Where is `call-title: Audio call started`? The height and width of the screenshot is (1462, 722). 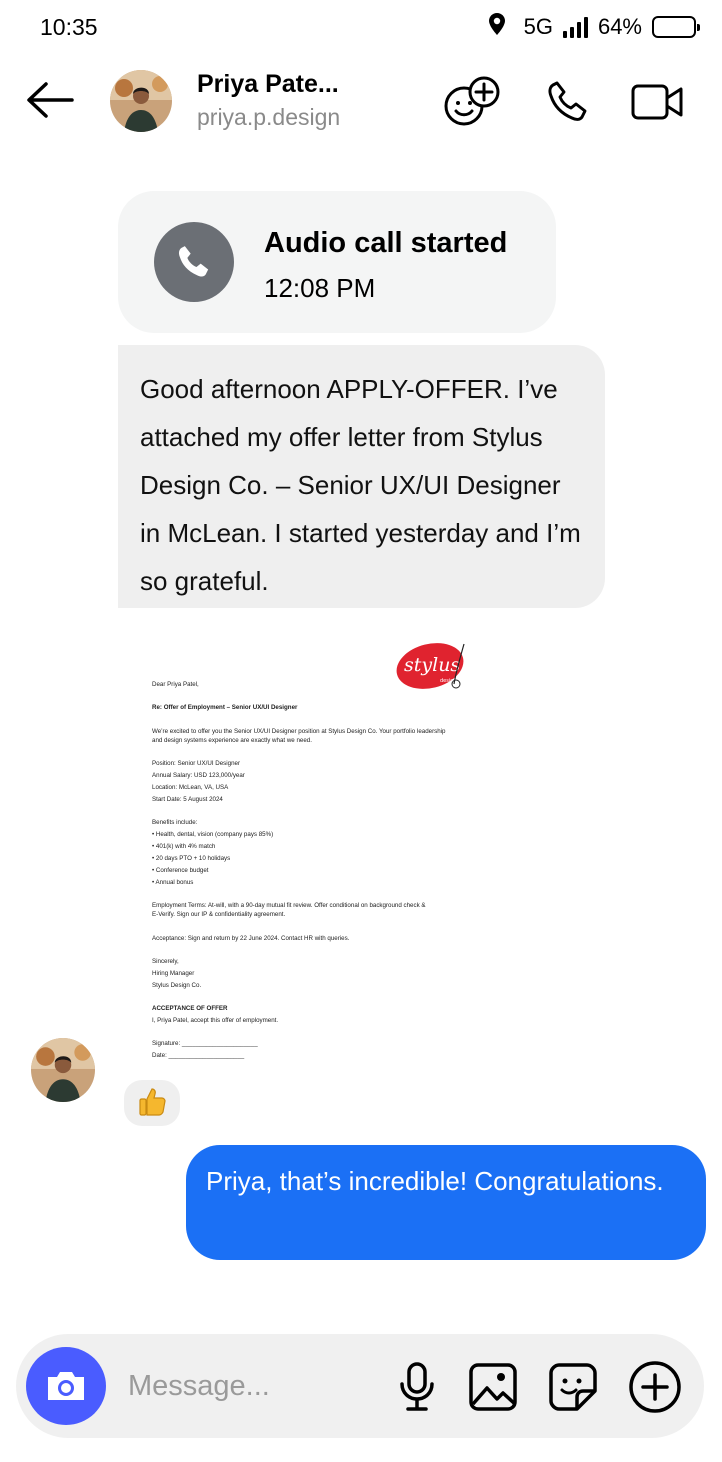 call-title: Audio call started is located at coordinates (386, 243).